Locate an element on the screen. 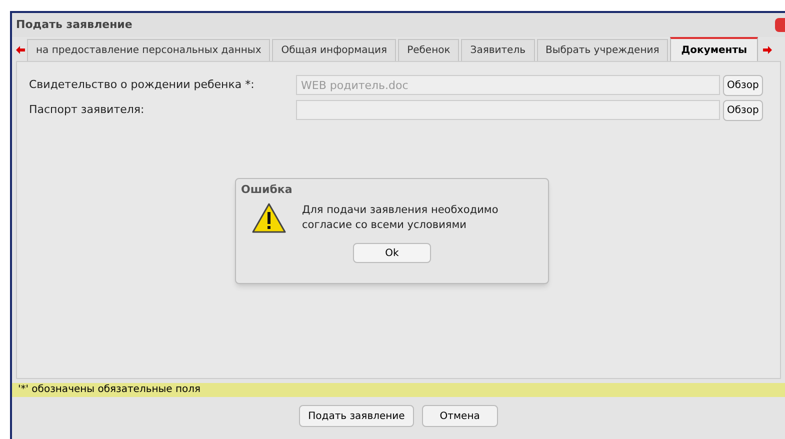  tab: Общая информация is located at coordinates (334, 50).